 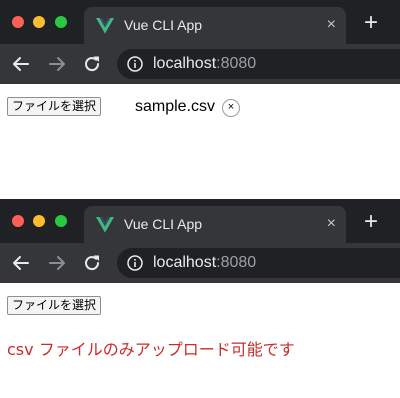 I want to click on clear-file-button: ×, so click(x=231, y=108).